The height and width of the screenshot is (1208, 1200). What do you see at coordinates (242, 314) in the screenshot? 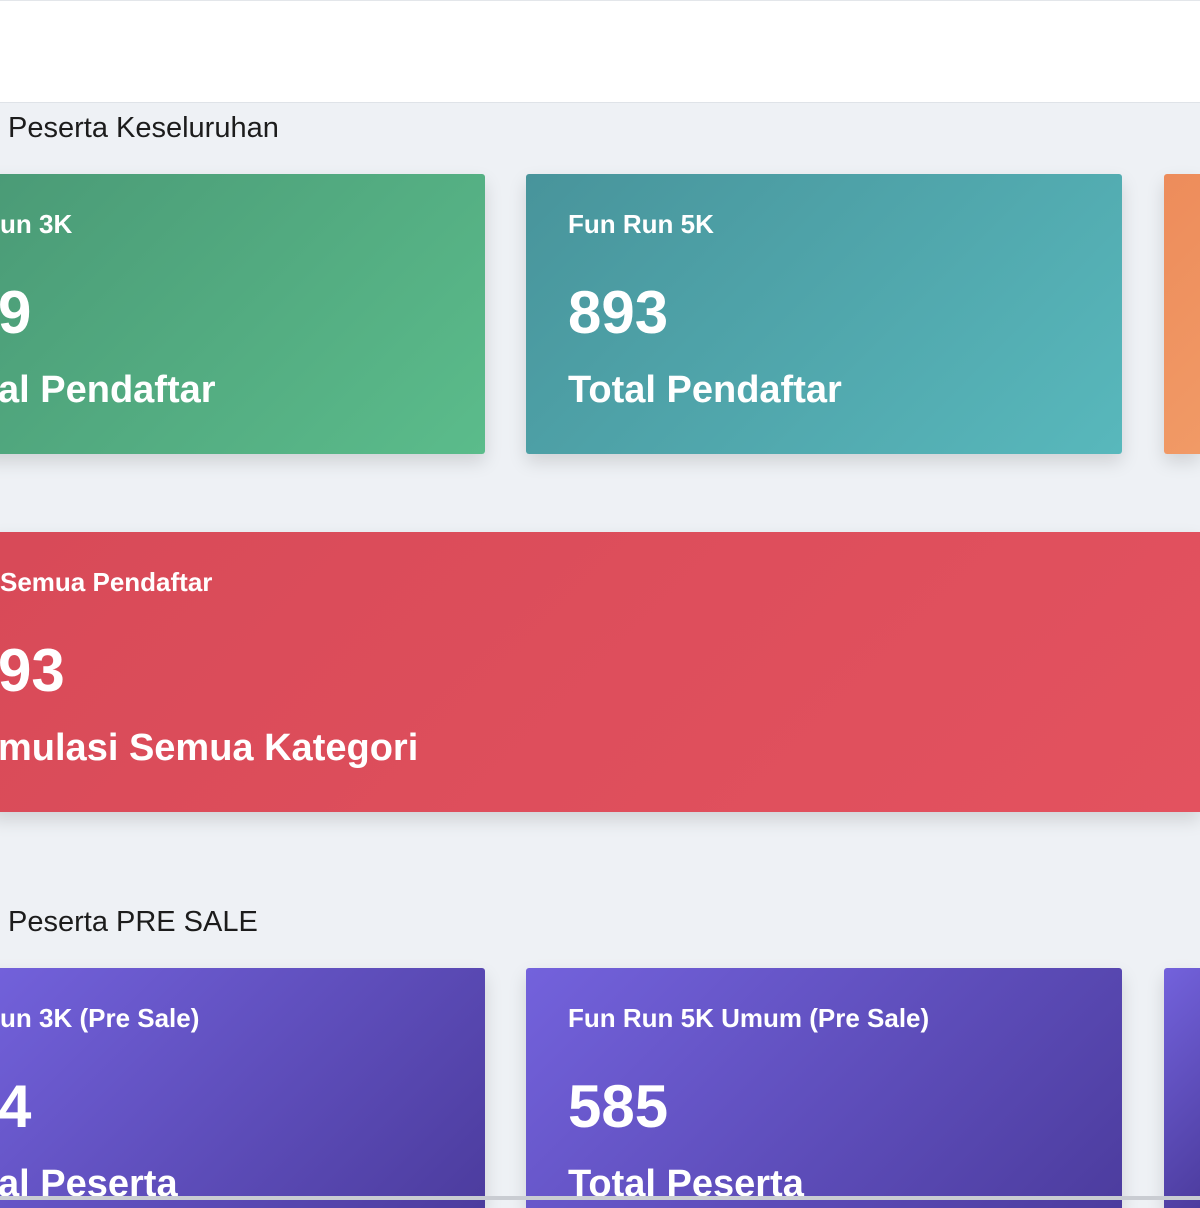
I see `card-fun-run-3k: un 3K 9 al Pendaftar` at bounding box center [242, 314].